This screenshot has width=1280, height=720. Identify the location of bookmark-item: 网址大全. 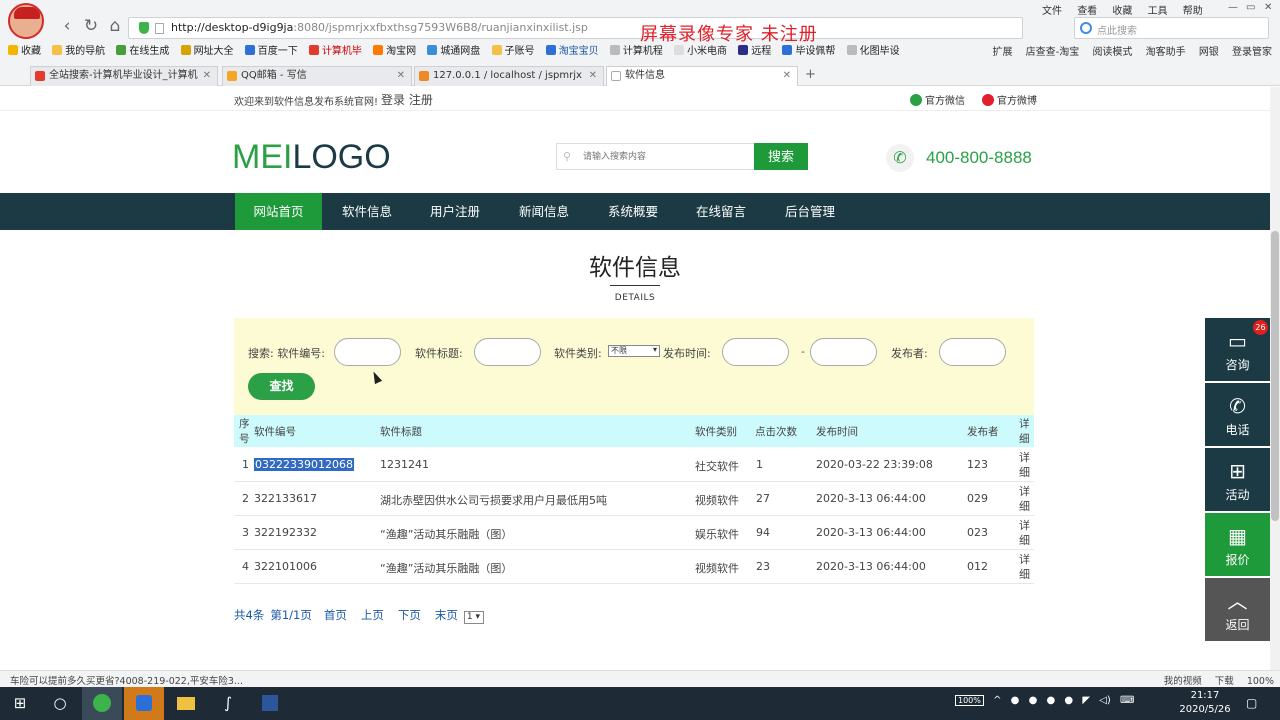
(207, 52).